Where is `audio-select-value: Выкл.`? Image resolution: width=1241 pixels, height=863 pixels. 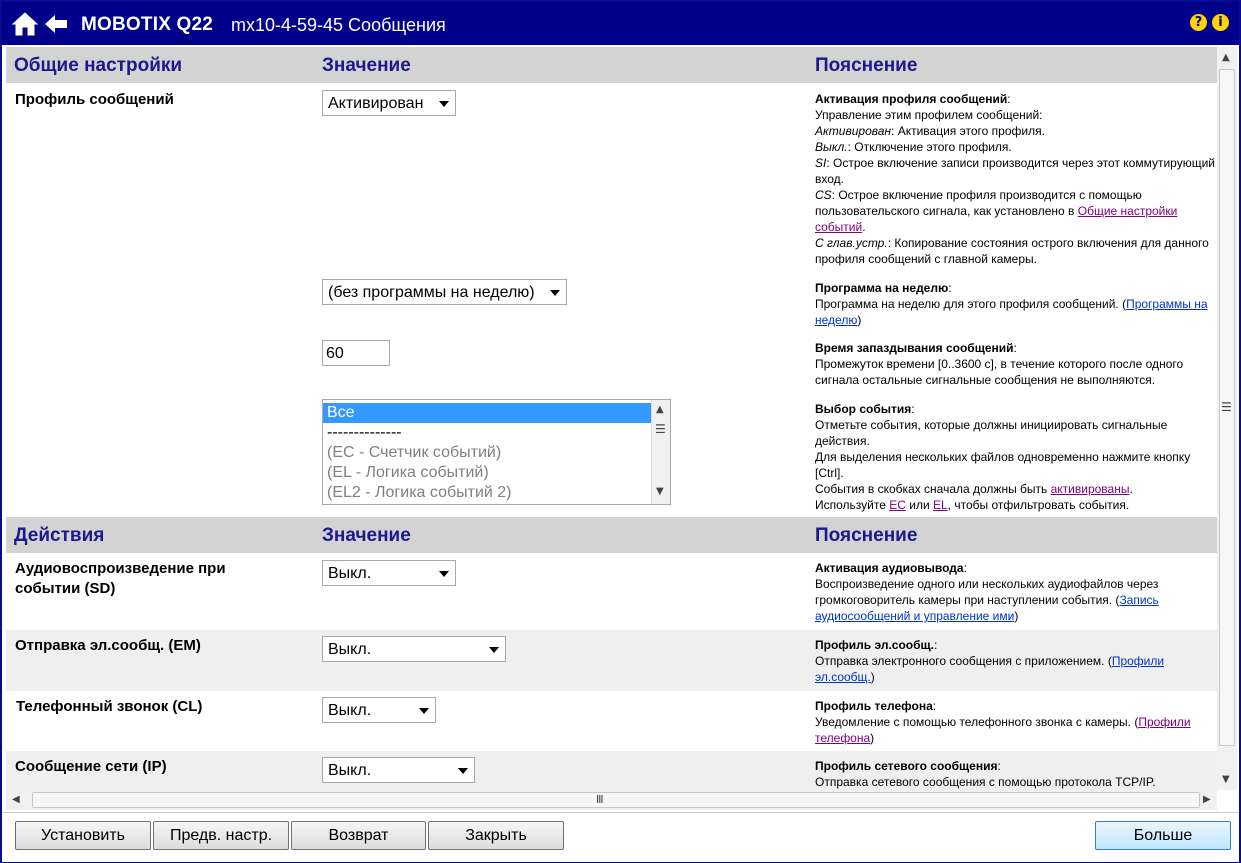 audio-select-value: Выкл. is located at coordinates (350, 573).